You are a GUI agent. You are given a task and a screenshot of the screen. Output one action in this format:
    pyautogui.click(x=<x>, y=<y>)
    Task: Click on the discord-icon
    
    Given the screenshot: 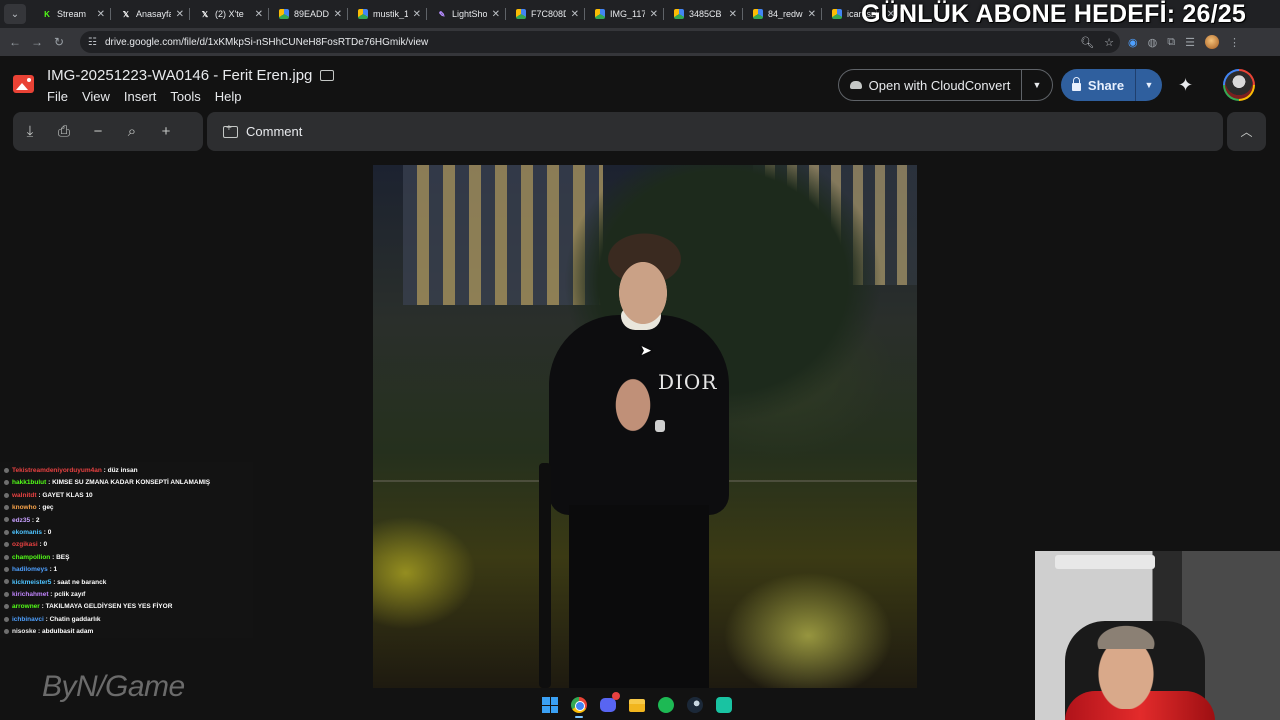 What is the action you would take?
    pyautogui.click(x=609, y=703)
    